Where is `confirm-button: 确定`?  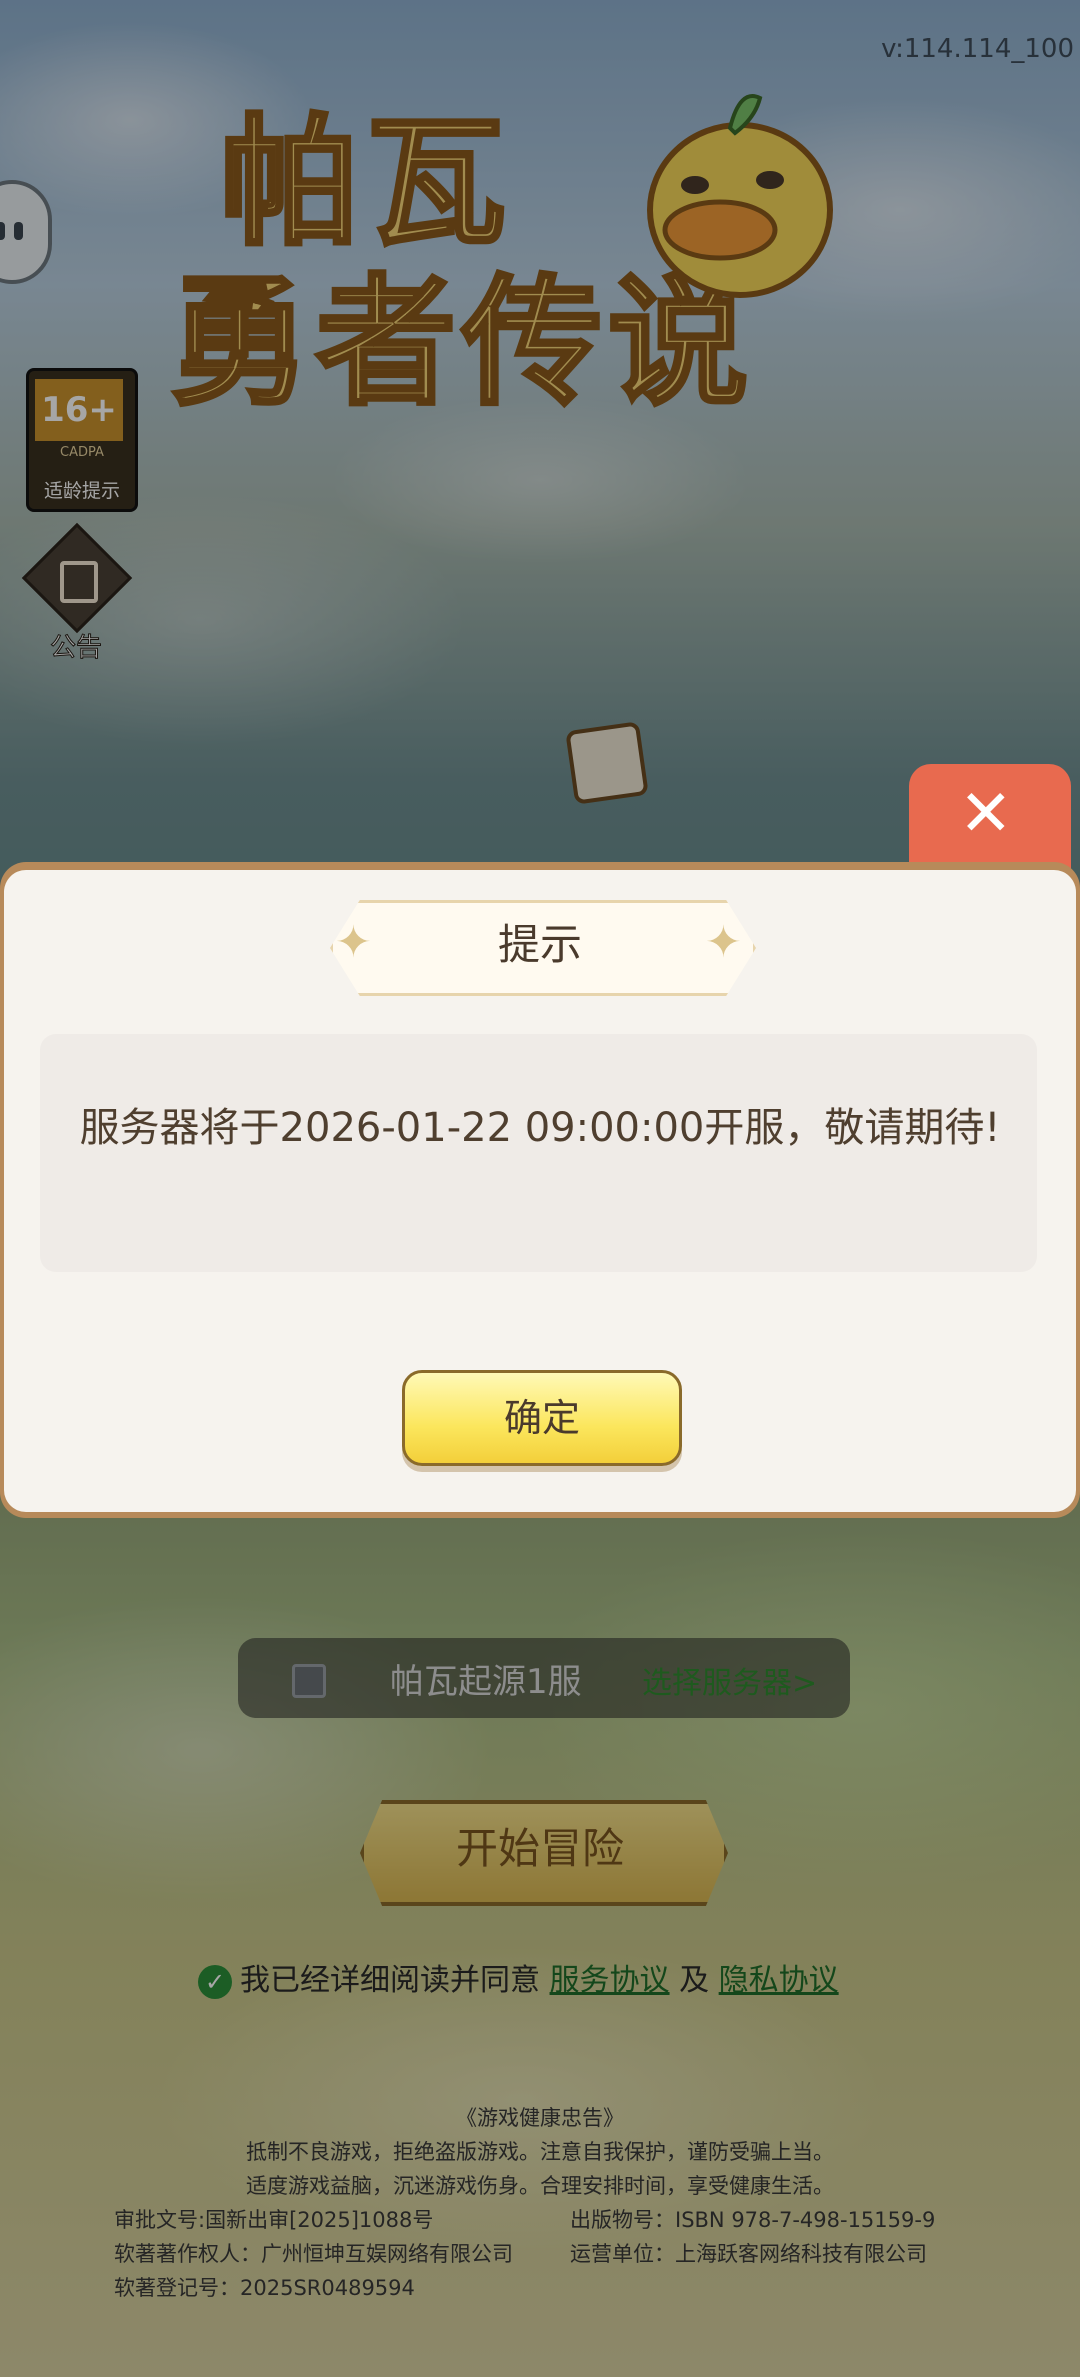 confirm-button: 确定 is located at coordinates (542, 1418).